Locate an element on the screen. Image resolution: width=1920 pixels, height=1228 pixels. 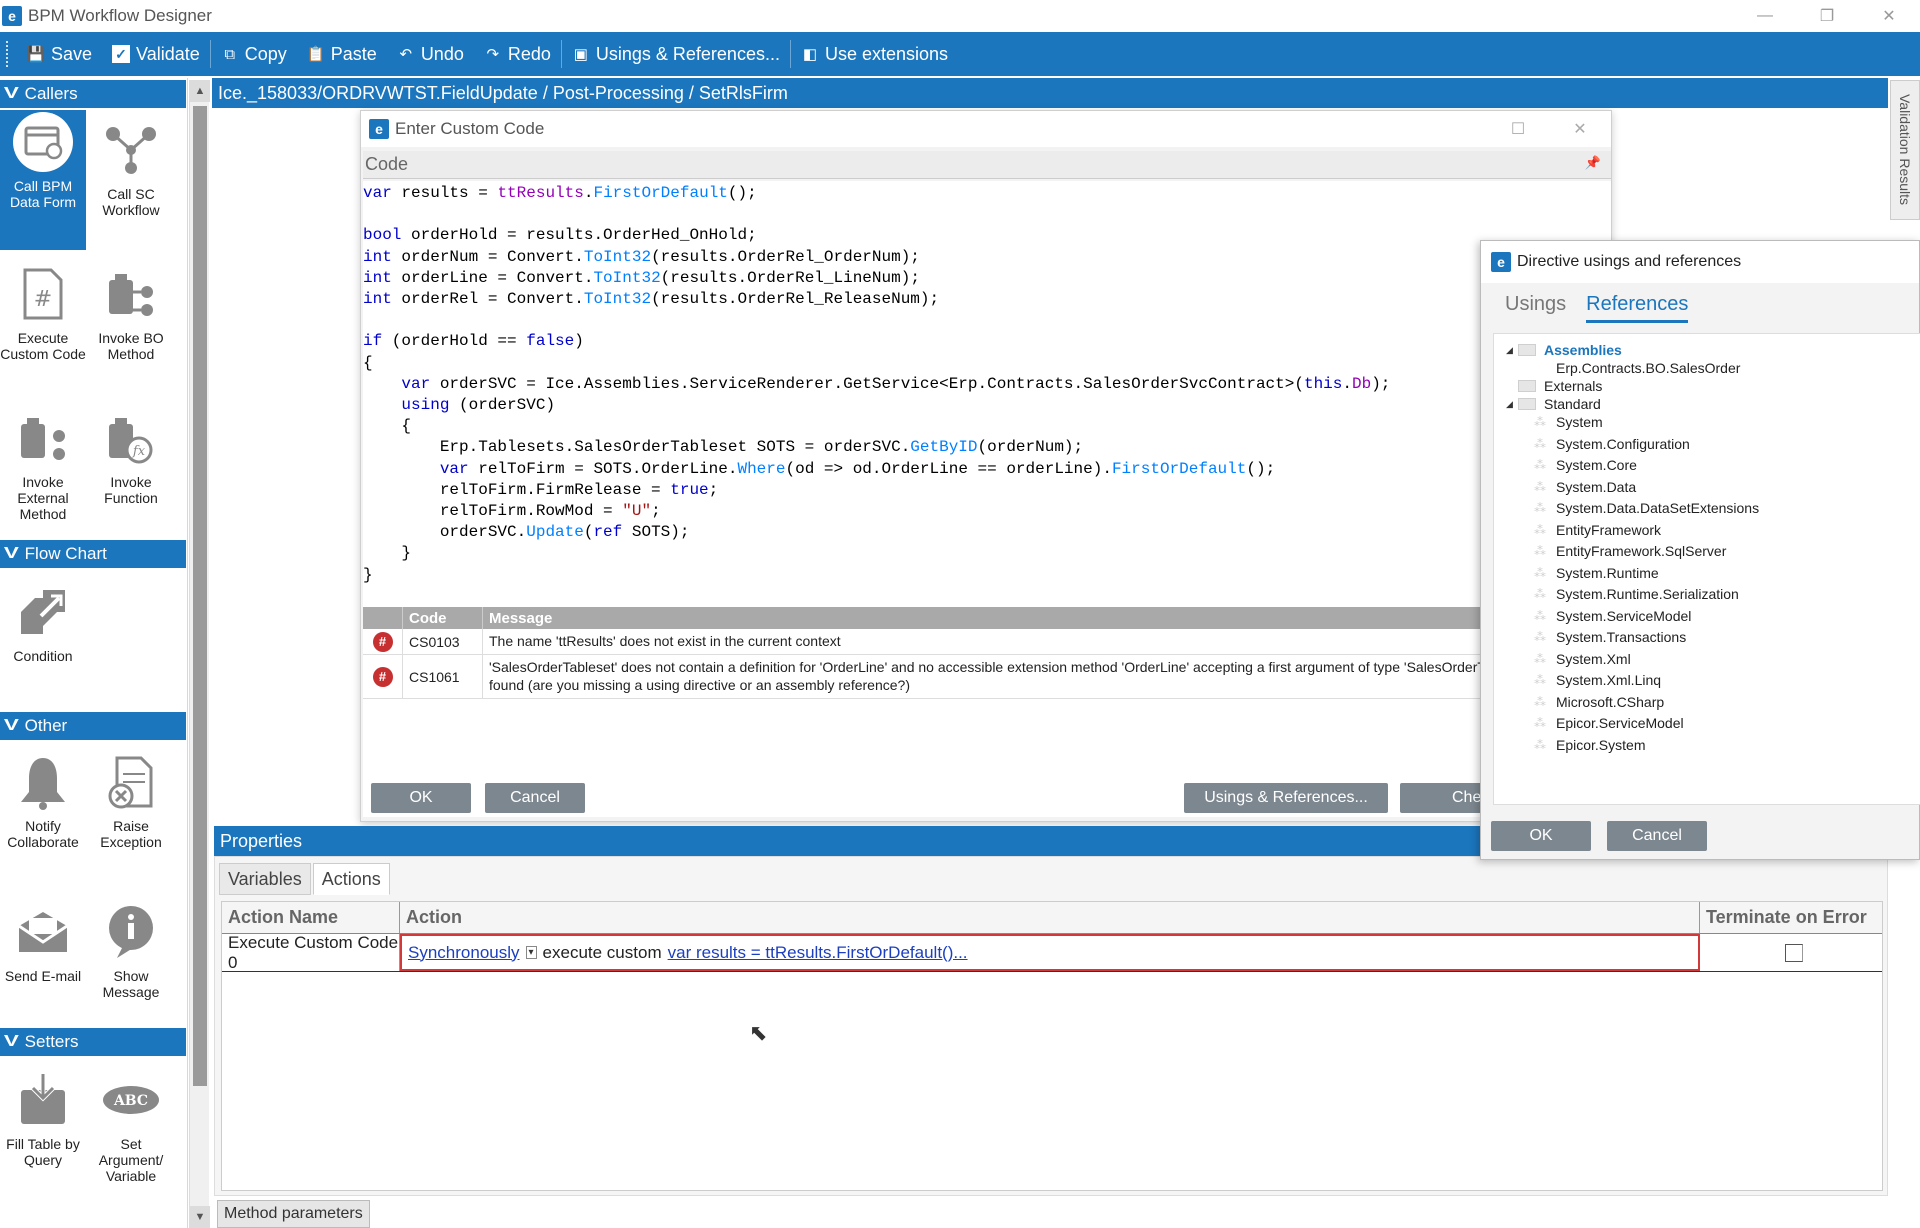
tree-node-externals: Externals is located at coordinates (1560, 386).